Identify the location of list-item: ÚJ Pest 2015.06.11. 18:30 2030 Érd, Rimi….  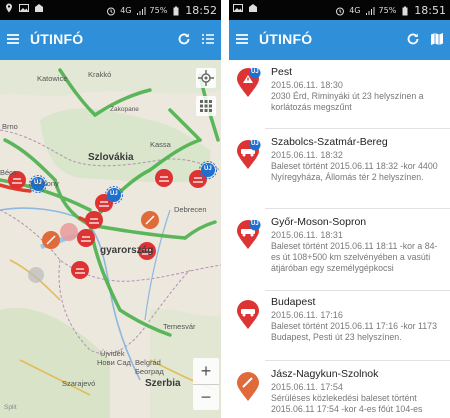
(339, 97).